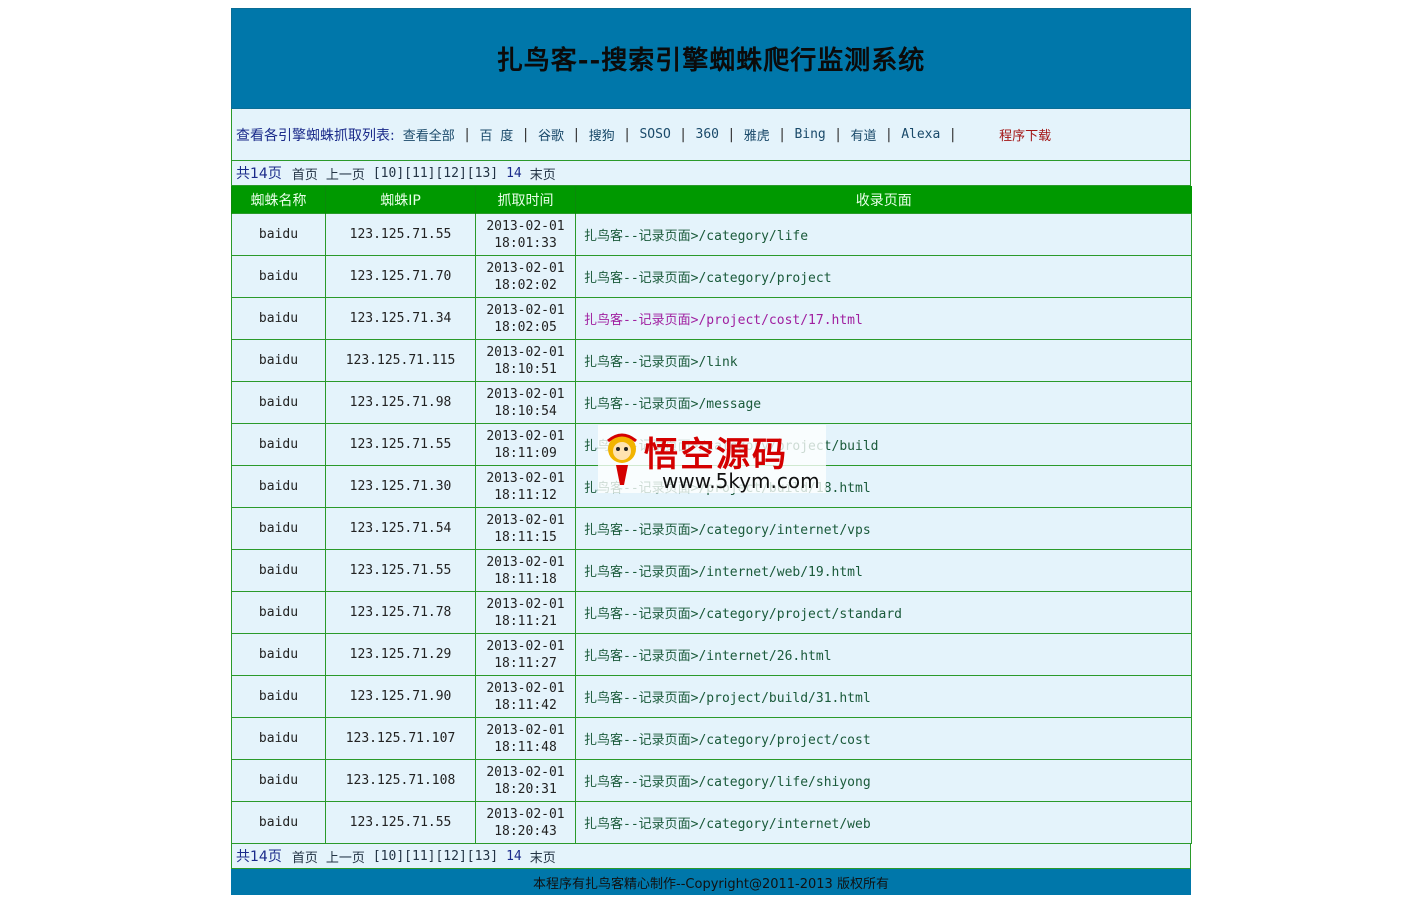 This screenshot has height=920, width=1423. Describe the element at coordinates (525, 200) in the screenshot. I see `col-header-crawl-time: 抓取时间` at that location.